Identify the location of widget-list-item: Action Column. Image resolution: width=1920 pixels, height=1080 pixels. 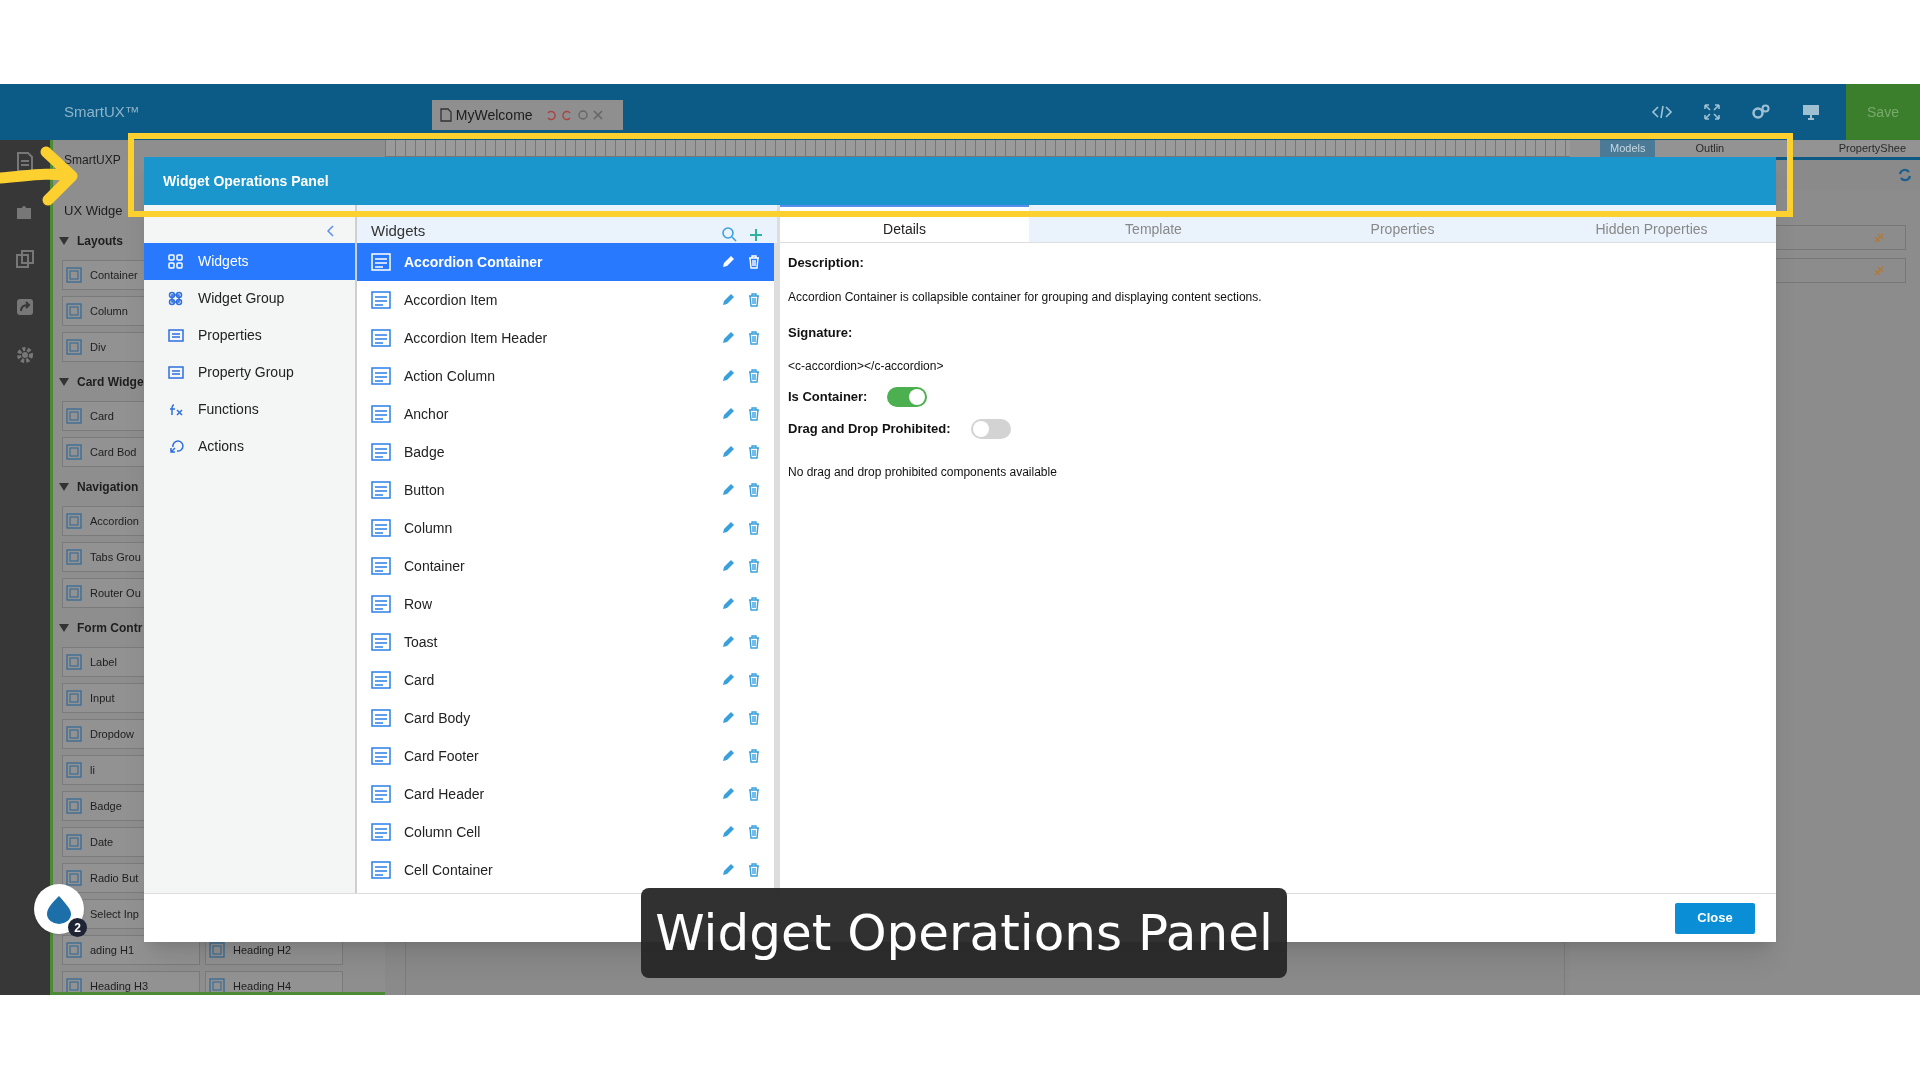
(565, 376).